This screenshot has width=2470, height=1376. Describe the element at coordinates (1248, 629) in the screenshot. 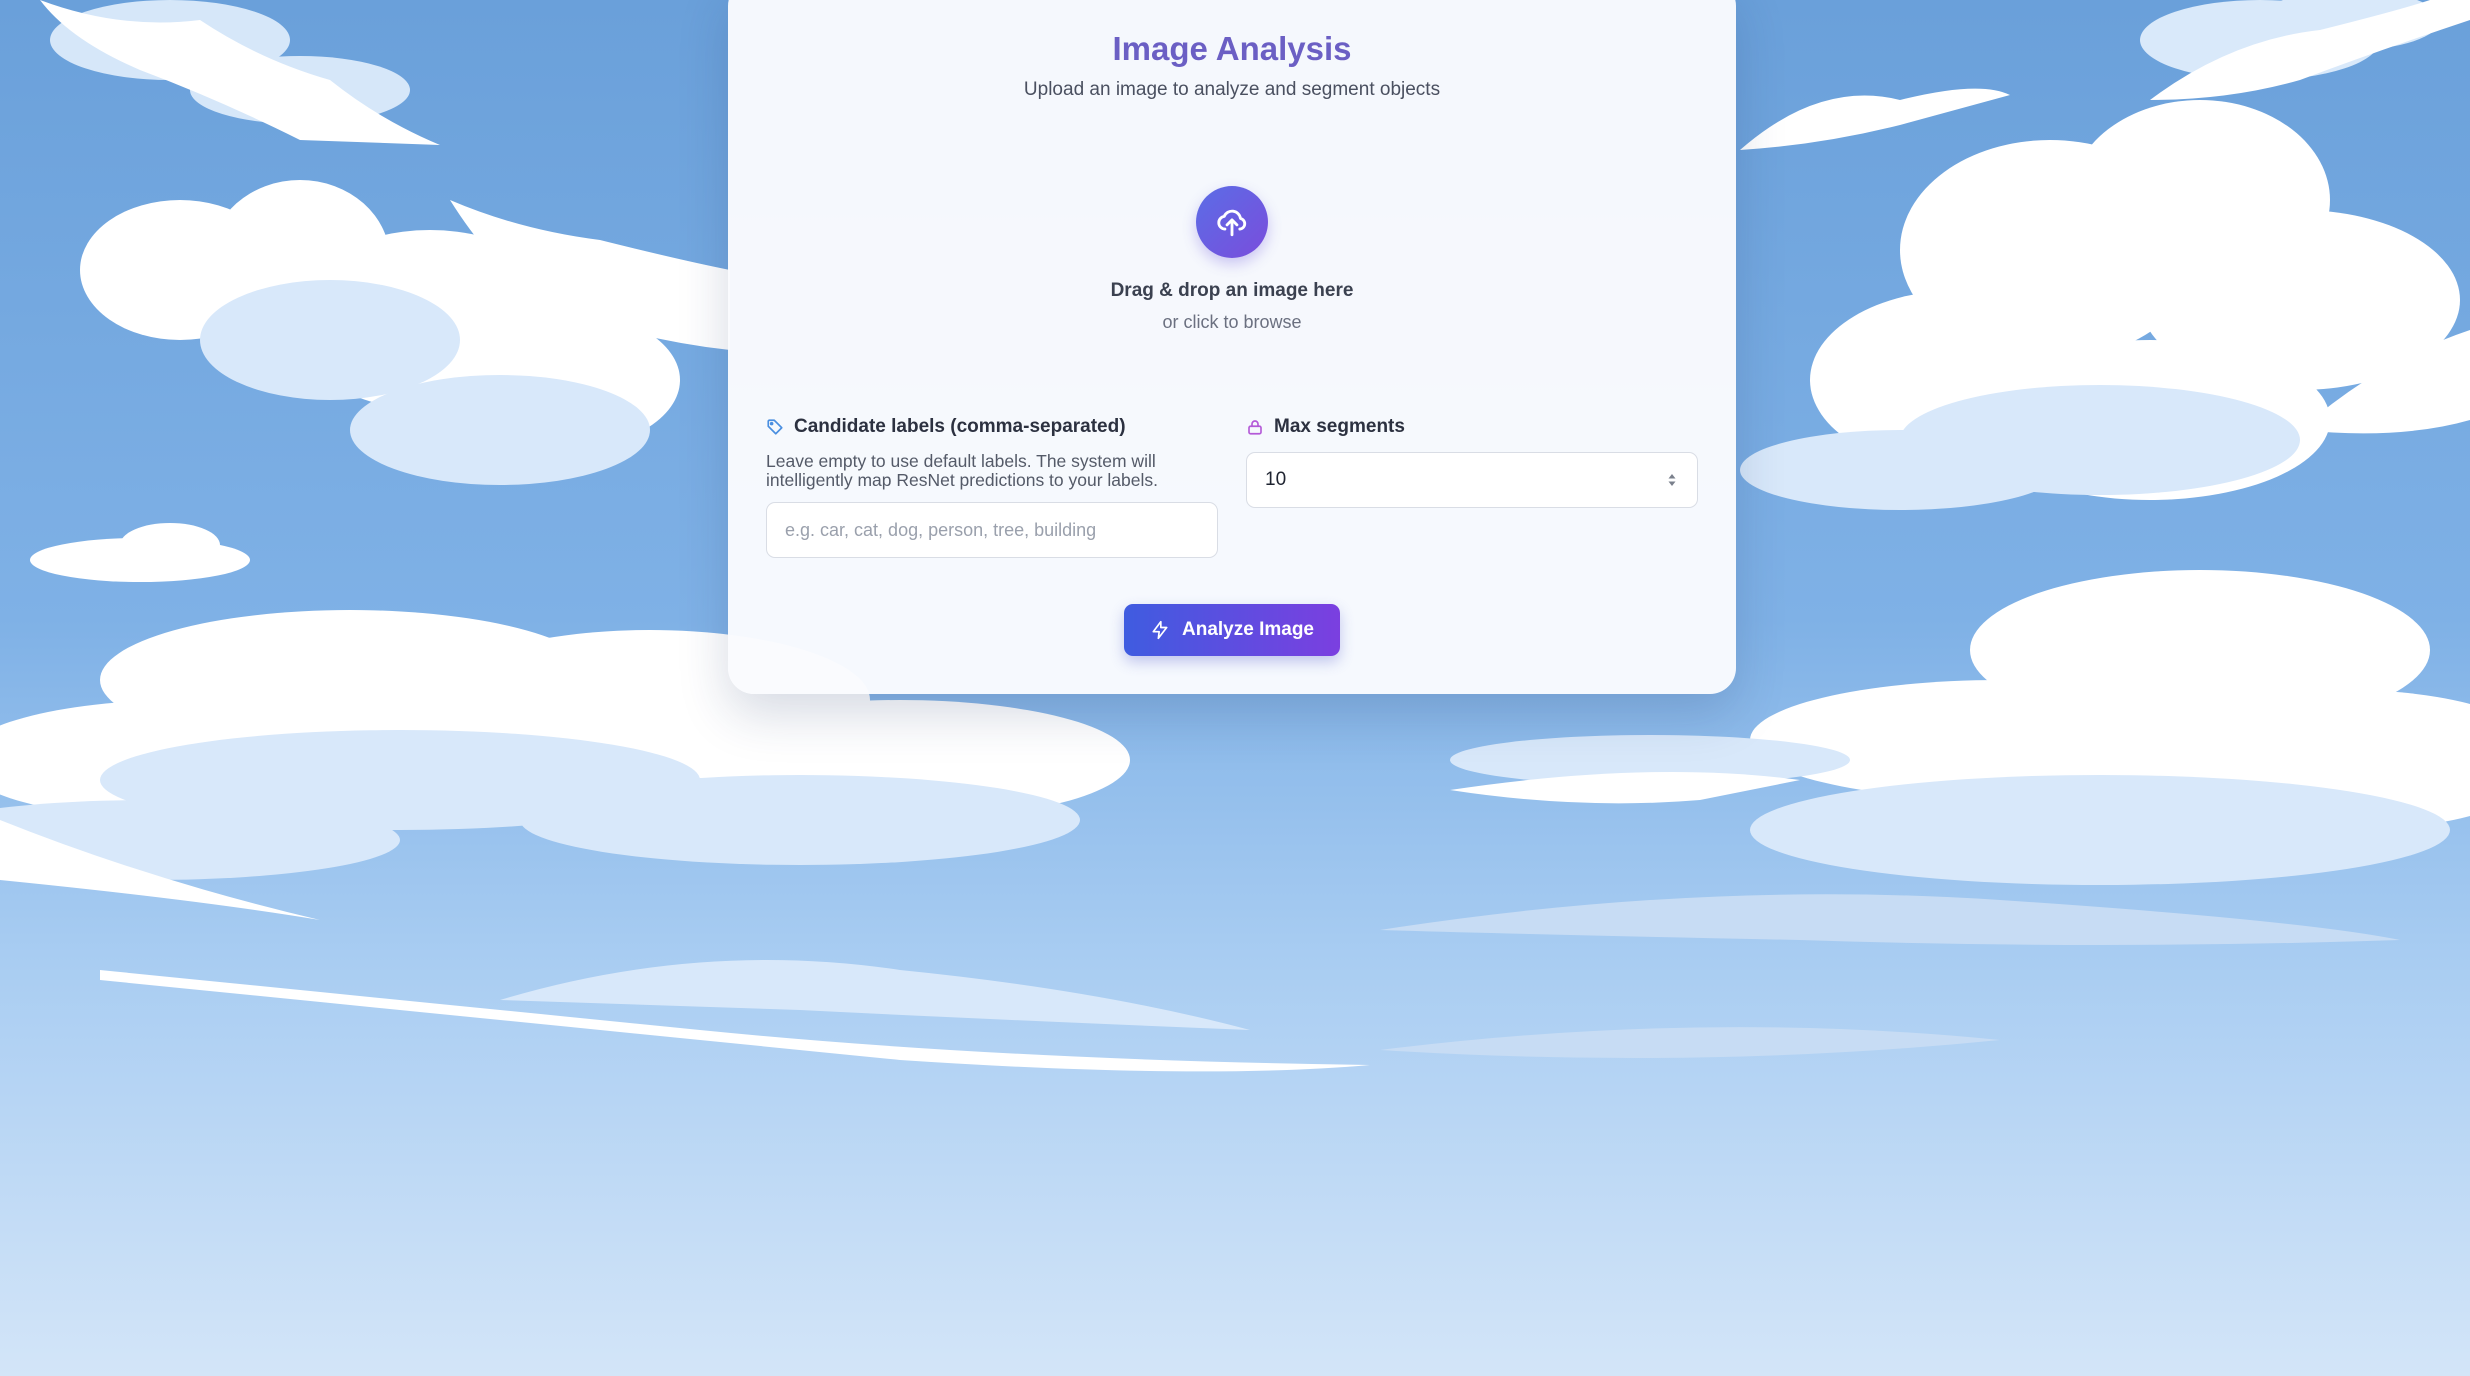

I see `analyze-button-label: Analyze Image` at that location.